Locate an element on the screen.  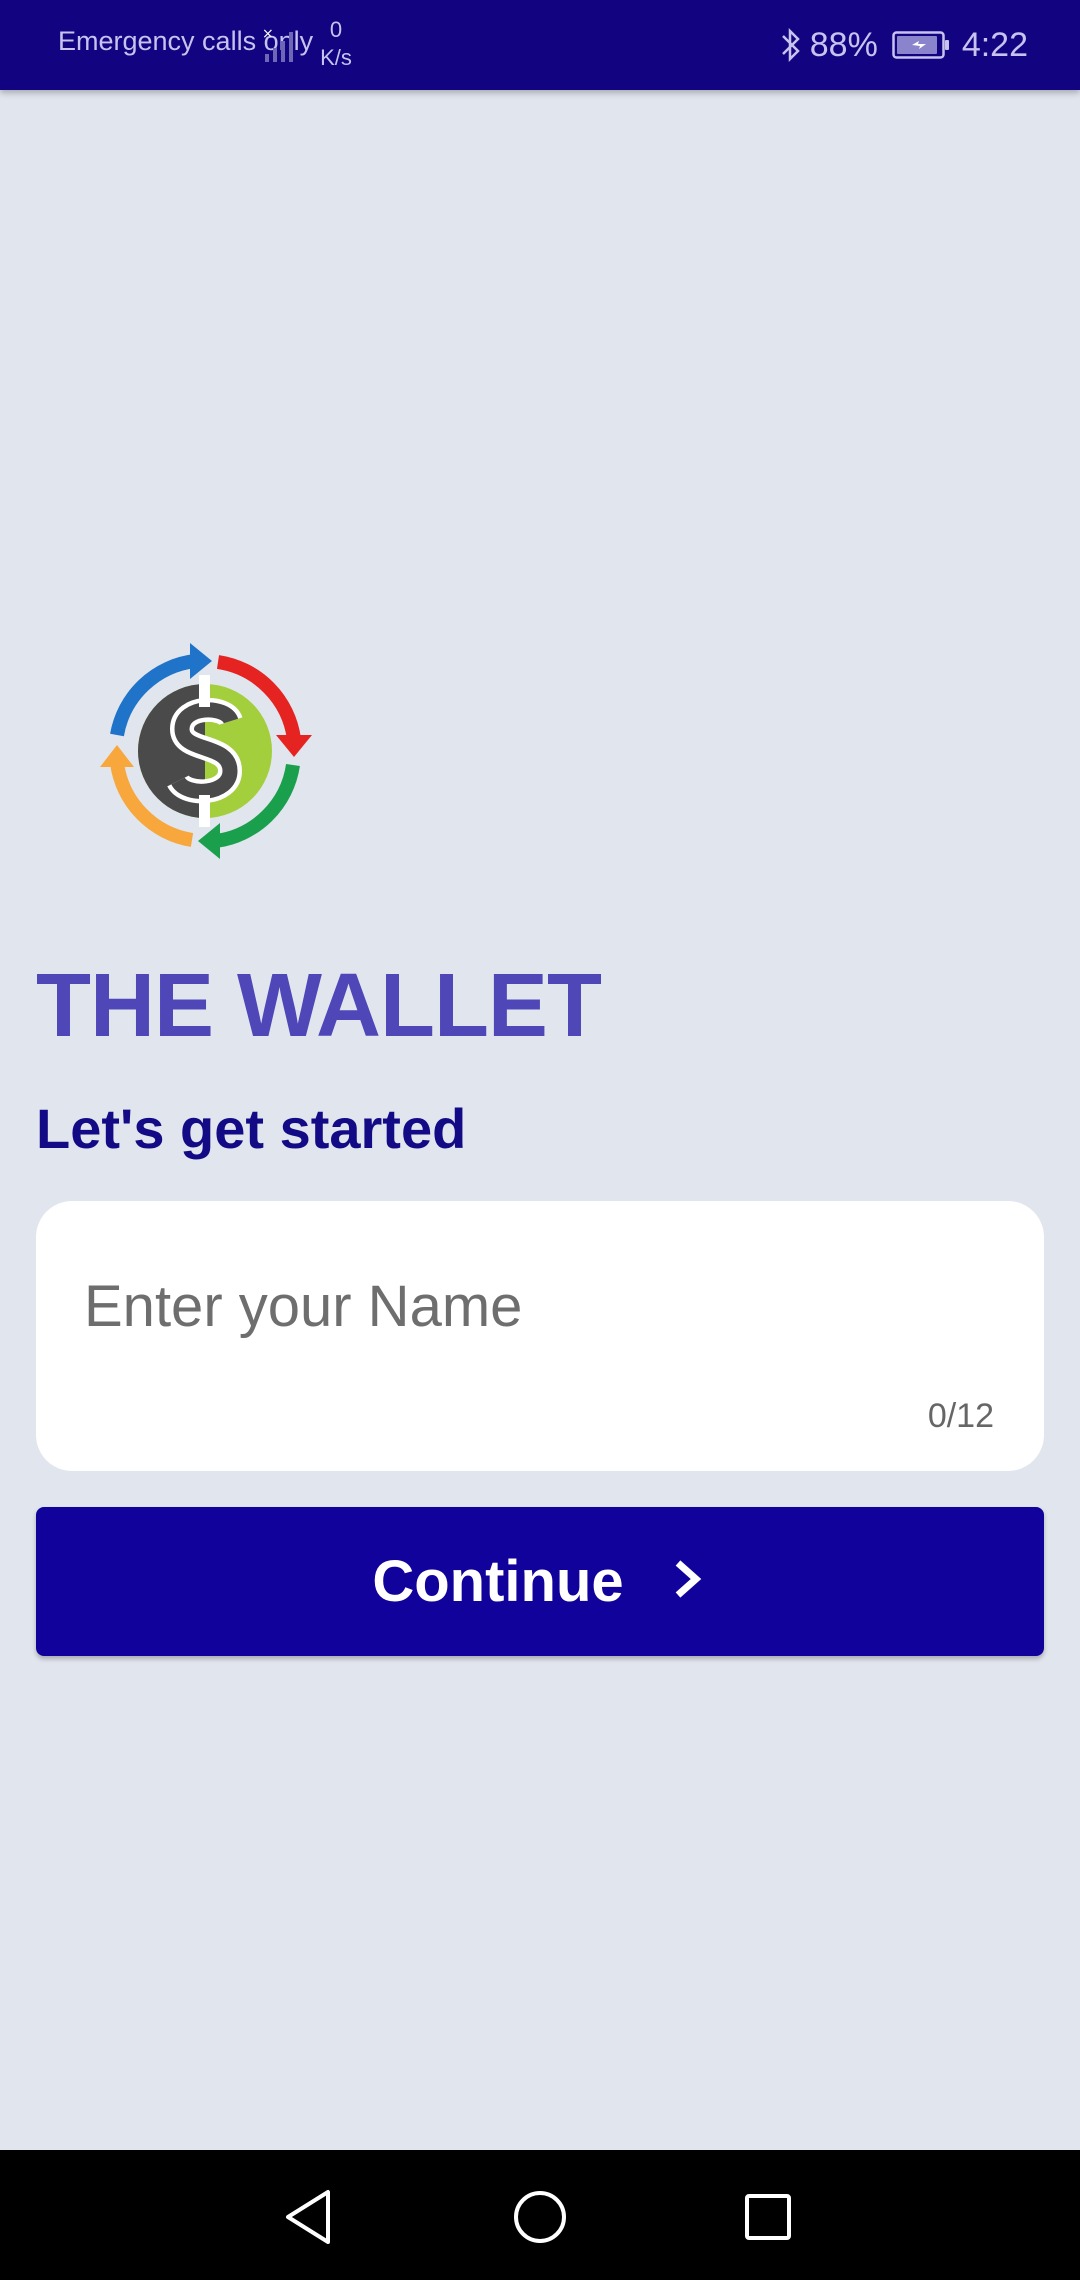
bluetooth-icon is located at coordinates (790, 45).